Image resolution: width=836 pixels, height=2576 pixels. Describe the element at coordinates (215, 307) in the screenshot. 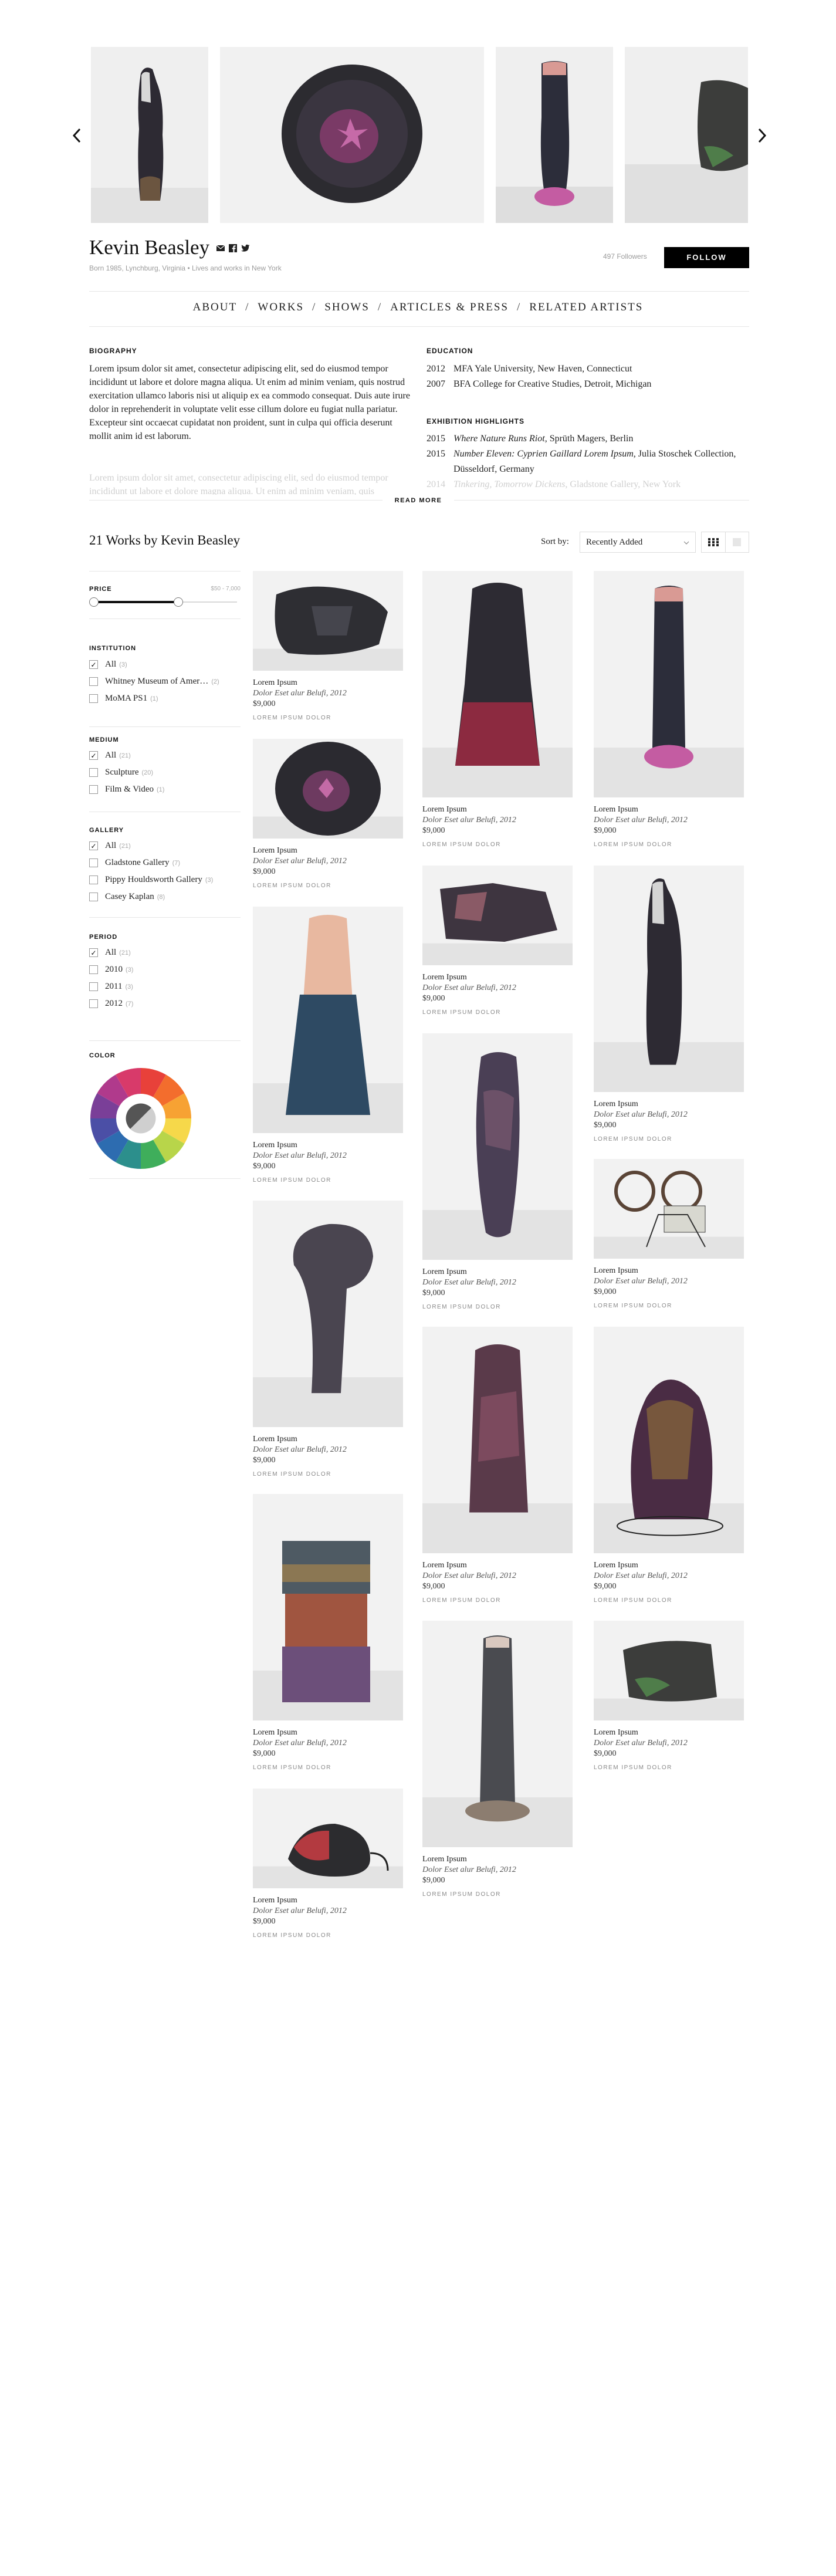

I see `nav-about: ABOUT` at that location.